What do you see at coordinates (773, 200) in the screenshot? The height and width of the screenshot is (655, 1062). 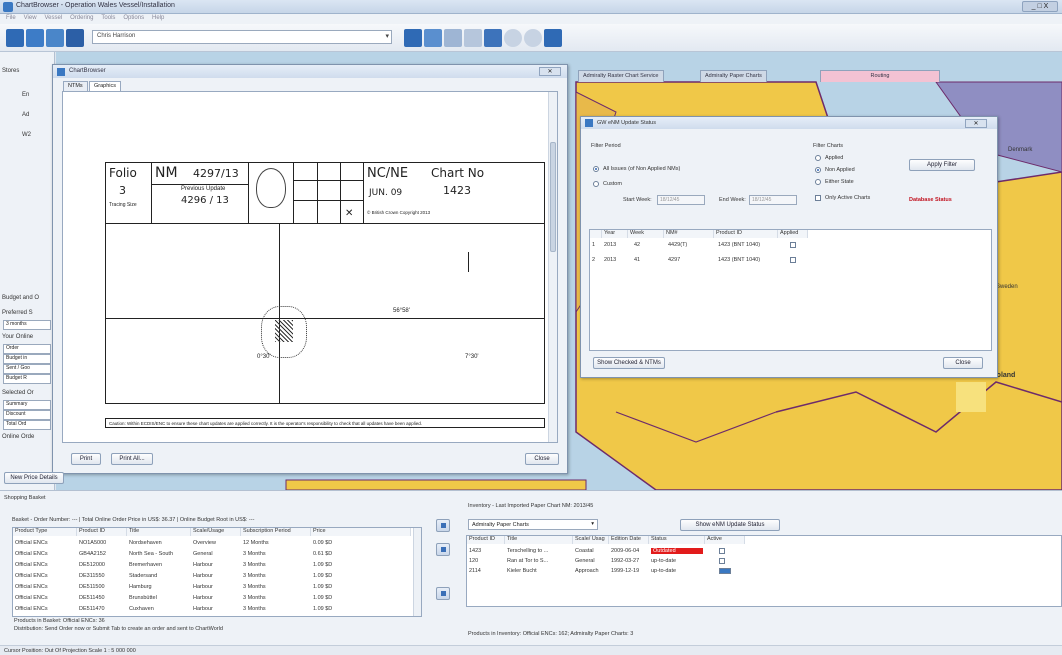 I see `end-week-input: 18/12/45` at bounding box center [773, 200].